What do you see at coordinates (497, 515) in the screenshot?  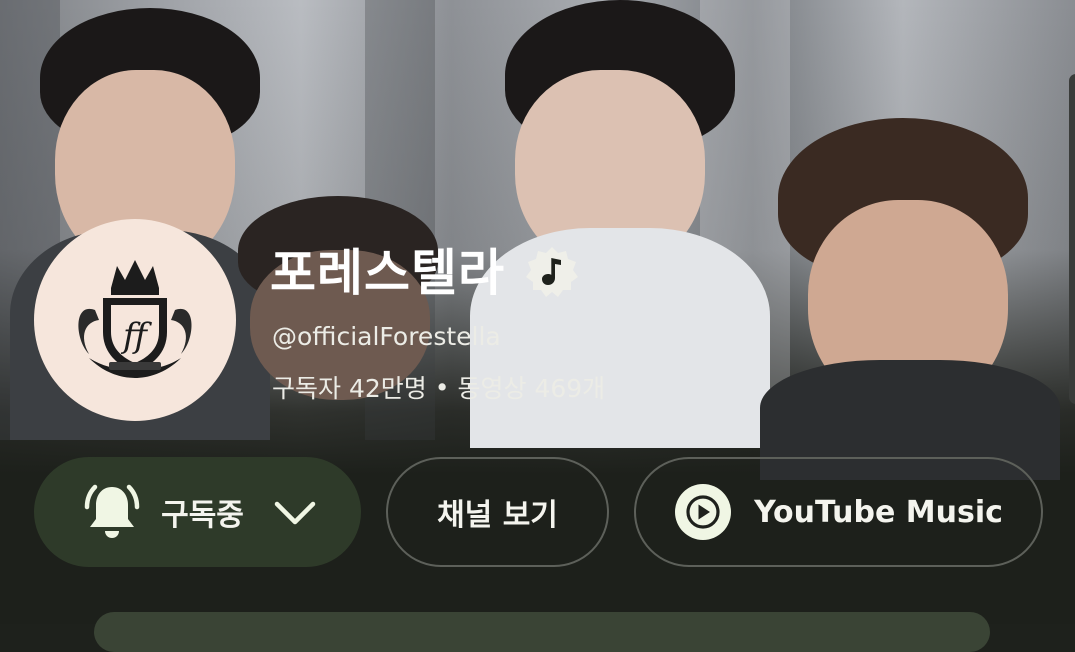 I see `view-channel-label: 채널 보기` at bounding box center [497, 515].